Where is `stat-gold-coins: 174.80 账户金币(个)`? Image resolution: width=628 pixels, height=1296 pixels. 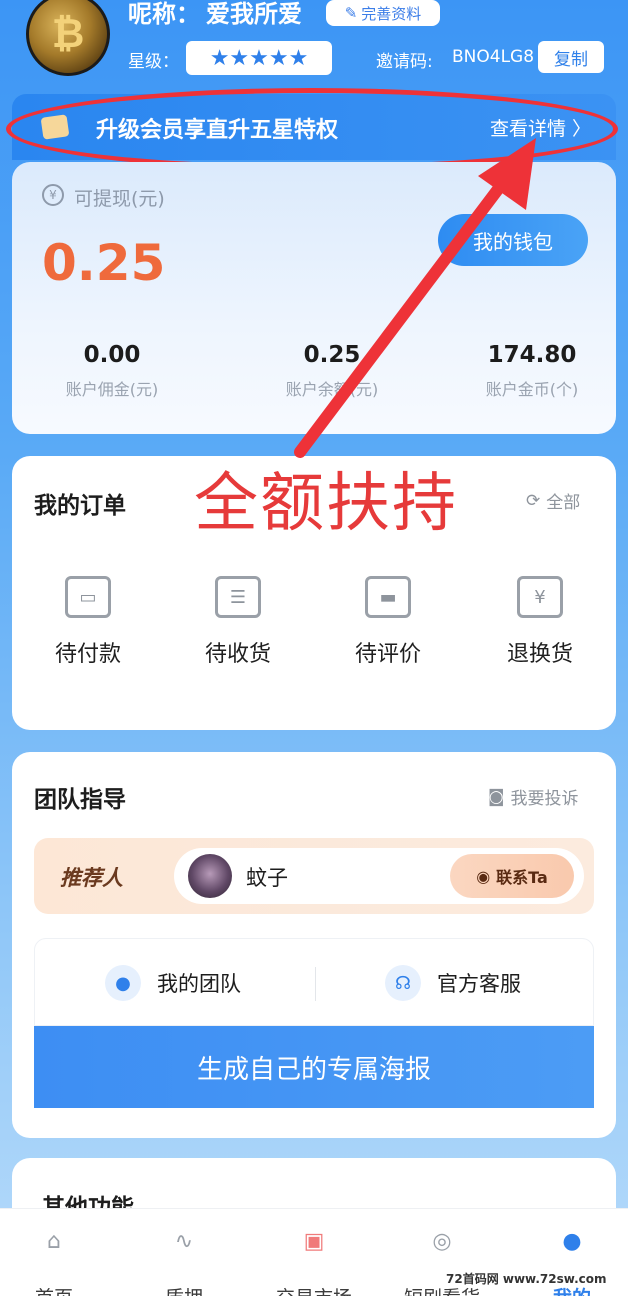
stat-gold-coins: 174.80 账户金币(个) is located at coordinates (530, 371).